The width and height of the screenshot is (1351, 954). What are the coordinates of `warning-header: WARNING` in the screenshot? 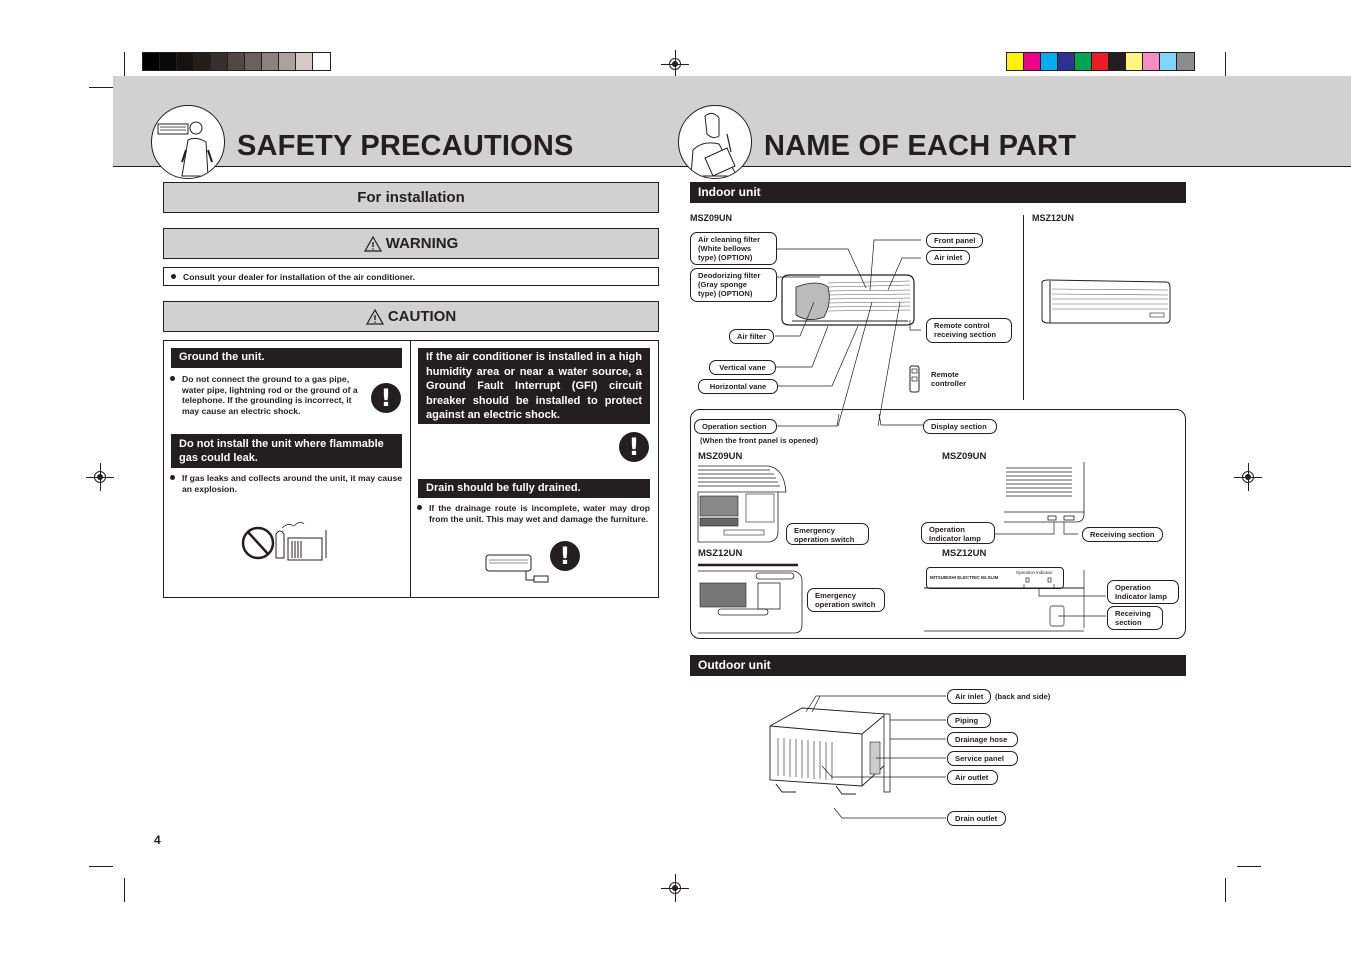 It's located at (411, 243).